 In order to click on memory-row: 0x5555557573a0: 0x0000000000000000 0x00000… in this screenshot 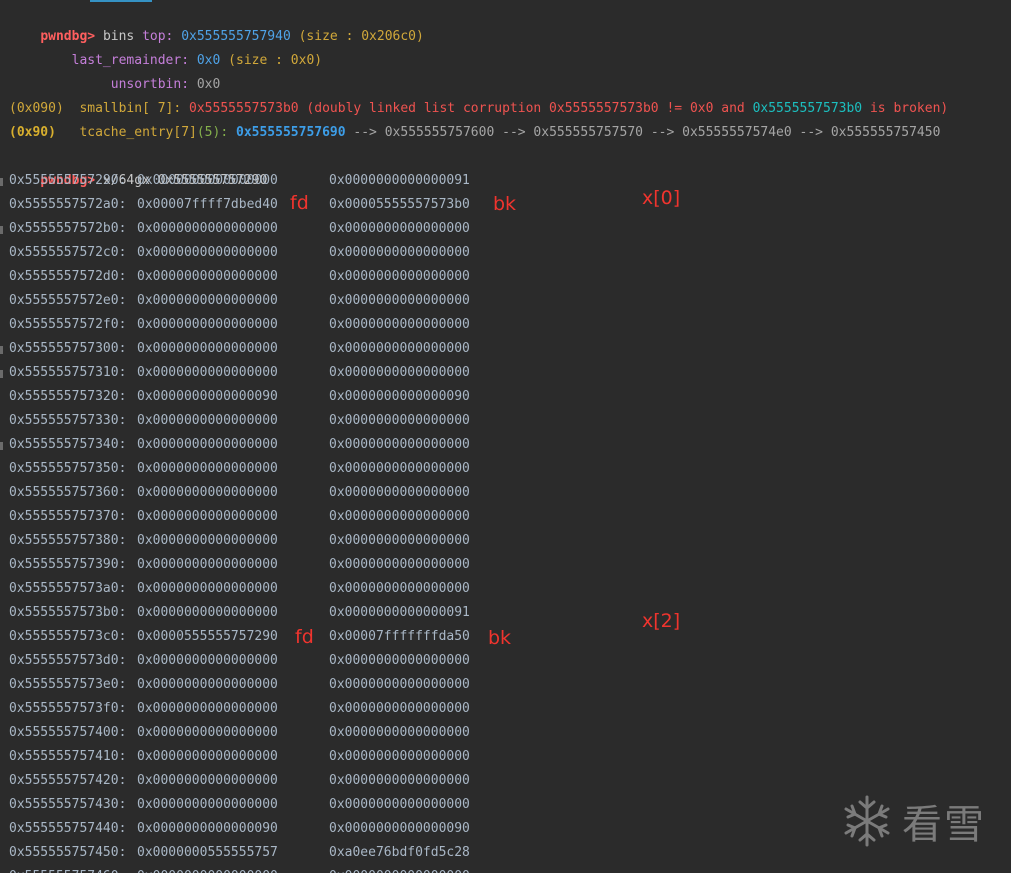, I will do `click(249, 589)`.